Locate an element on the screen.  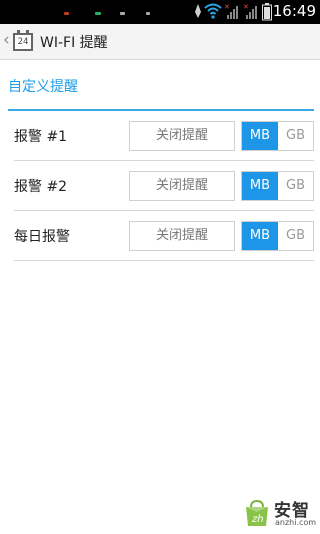
status-bar: ✕ ✕ 16:49 is located at coordinates (160, 12).